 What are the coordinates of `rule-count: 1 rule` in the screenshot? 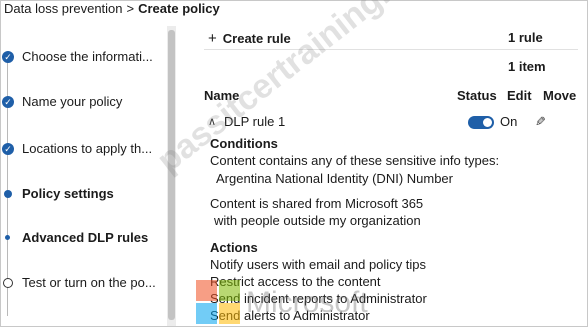 It's located at (525, 37).